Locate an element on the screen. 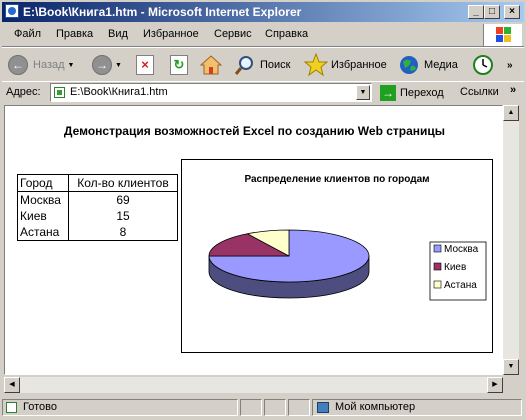  refresh-button: ↻ is located at coordinates (179, 65).